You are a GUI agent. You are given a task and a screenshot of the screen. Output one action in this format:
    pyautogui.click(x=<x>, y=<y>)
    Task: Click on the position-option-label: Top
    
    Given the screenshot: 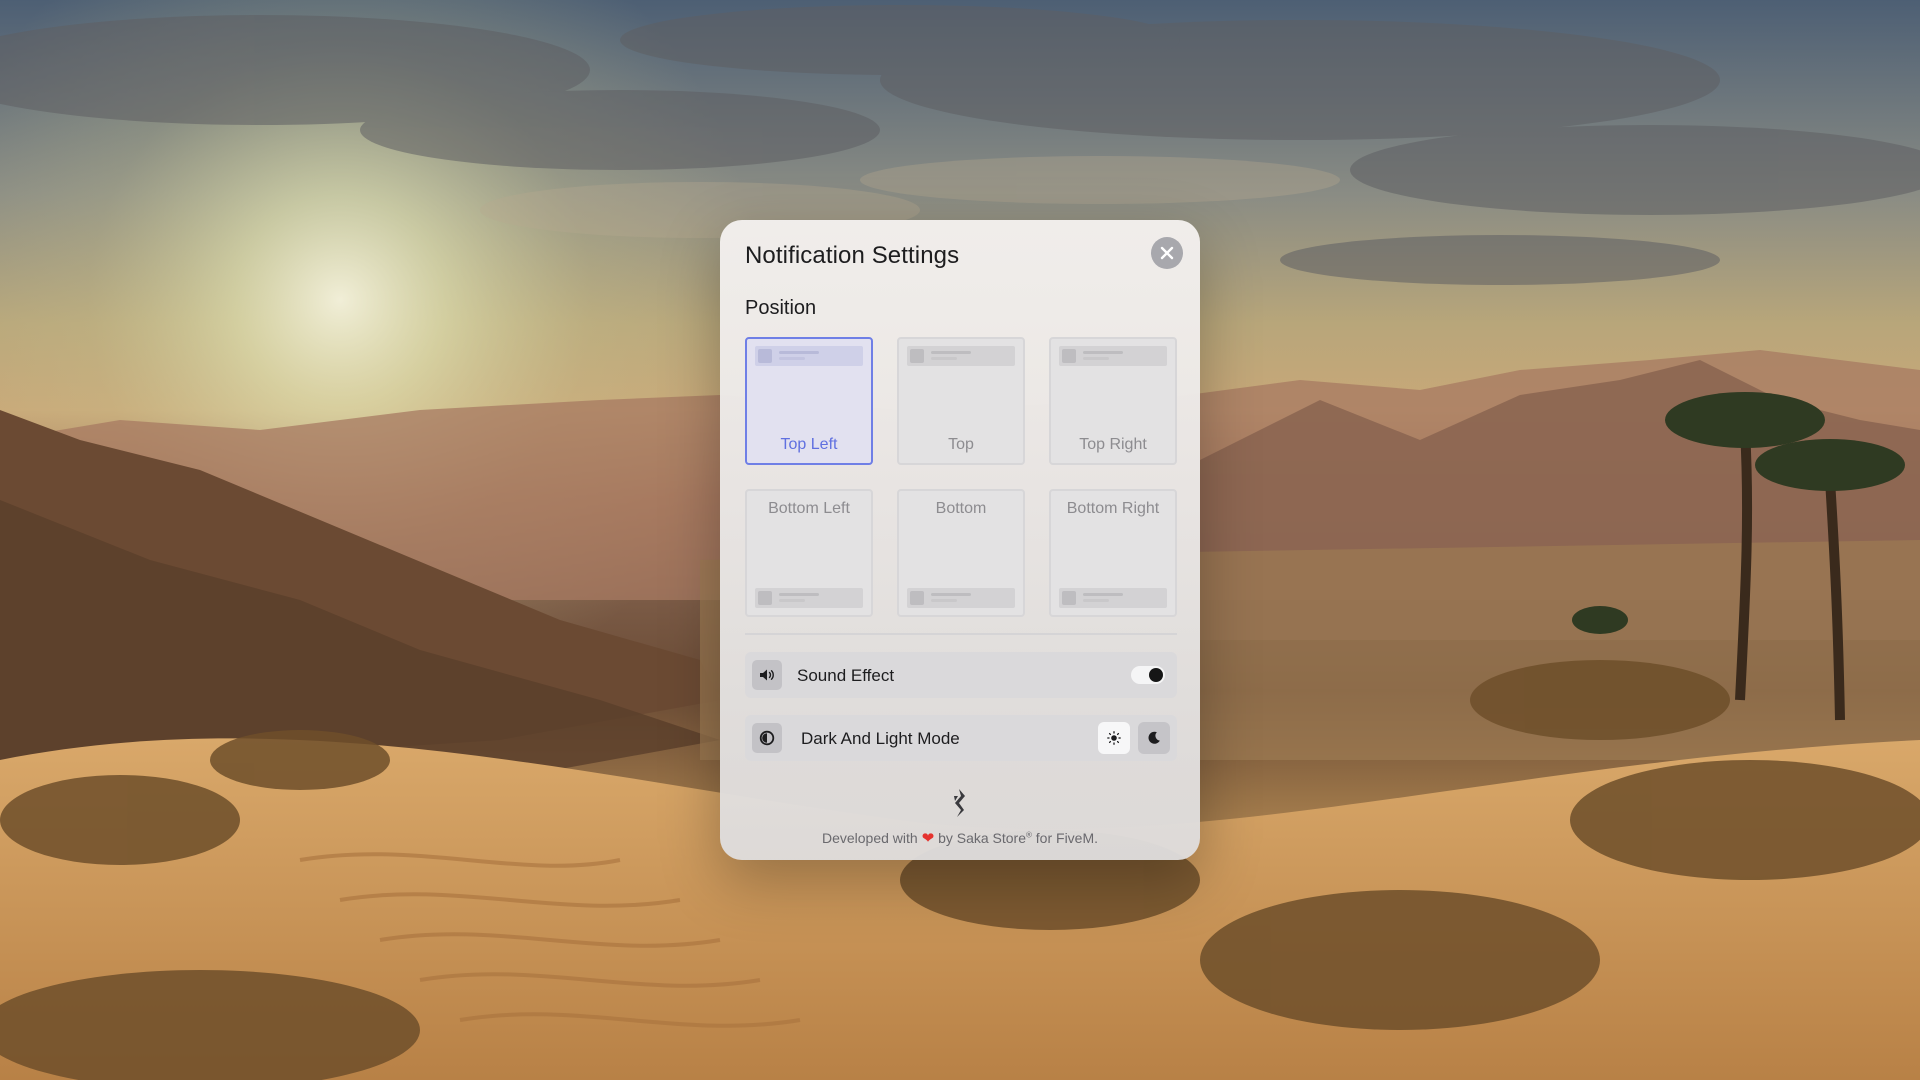 What is the action you would take?
    pyautogui.click(x=961, y=444)
    